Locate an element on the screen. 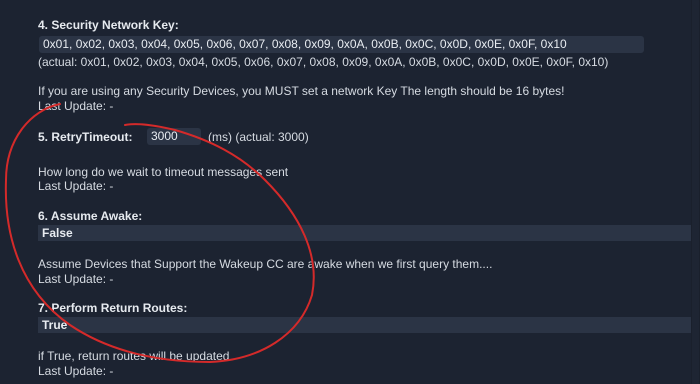 The height and width of the screenshot is (384, 700). retry-timeout-label: 5. RetryTimeout: is located at coordinates (85, 137).